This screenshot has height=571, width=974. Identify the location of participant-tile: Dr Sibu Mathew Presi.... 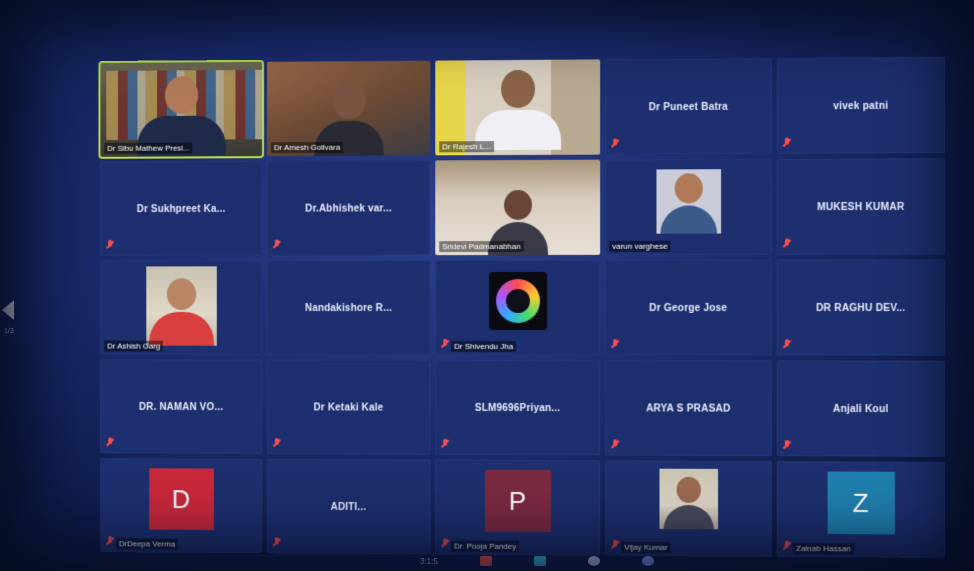
(181, 109).